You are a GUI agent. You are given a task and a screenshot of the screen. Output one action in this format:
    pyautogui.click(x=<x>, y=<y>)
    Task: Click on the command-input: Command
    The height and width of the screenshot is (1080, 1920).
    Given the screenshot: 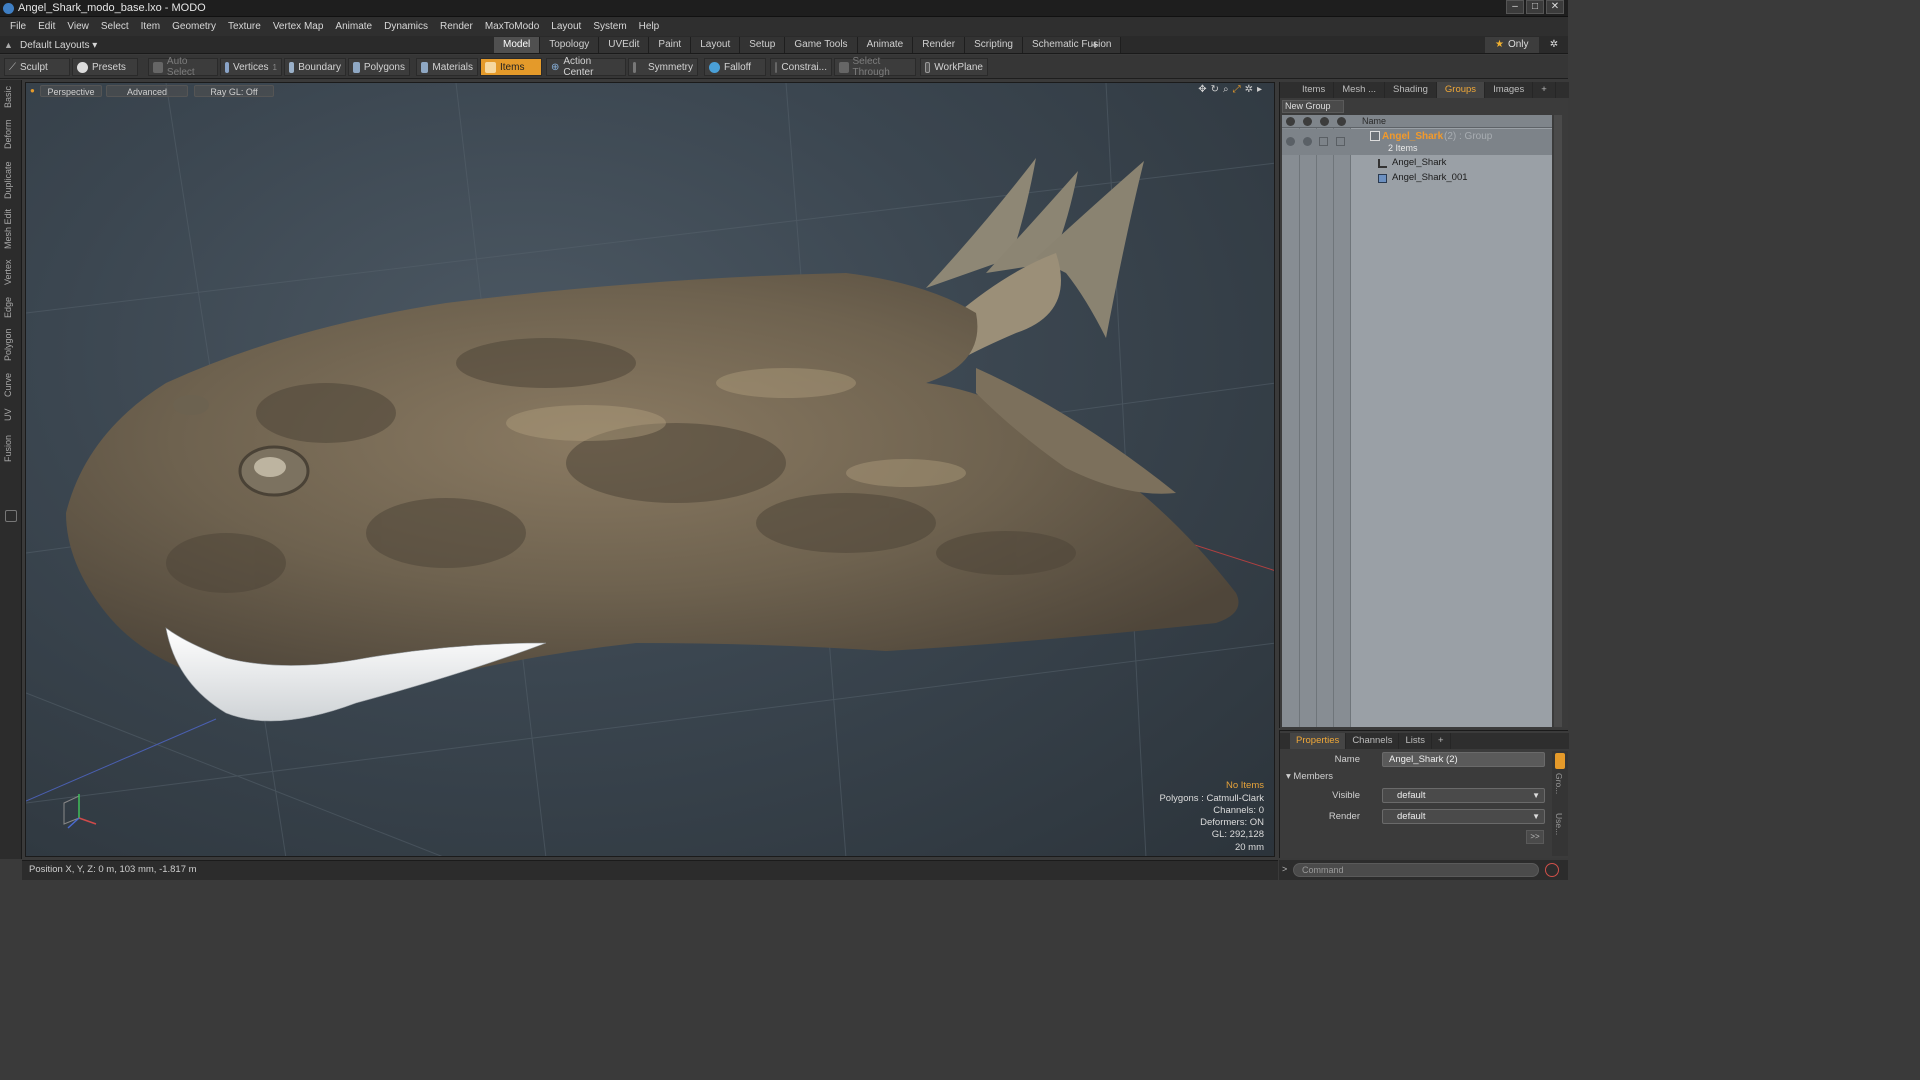 What is the action you would take?
    pyautogui.click(x=1416, y=870)
    